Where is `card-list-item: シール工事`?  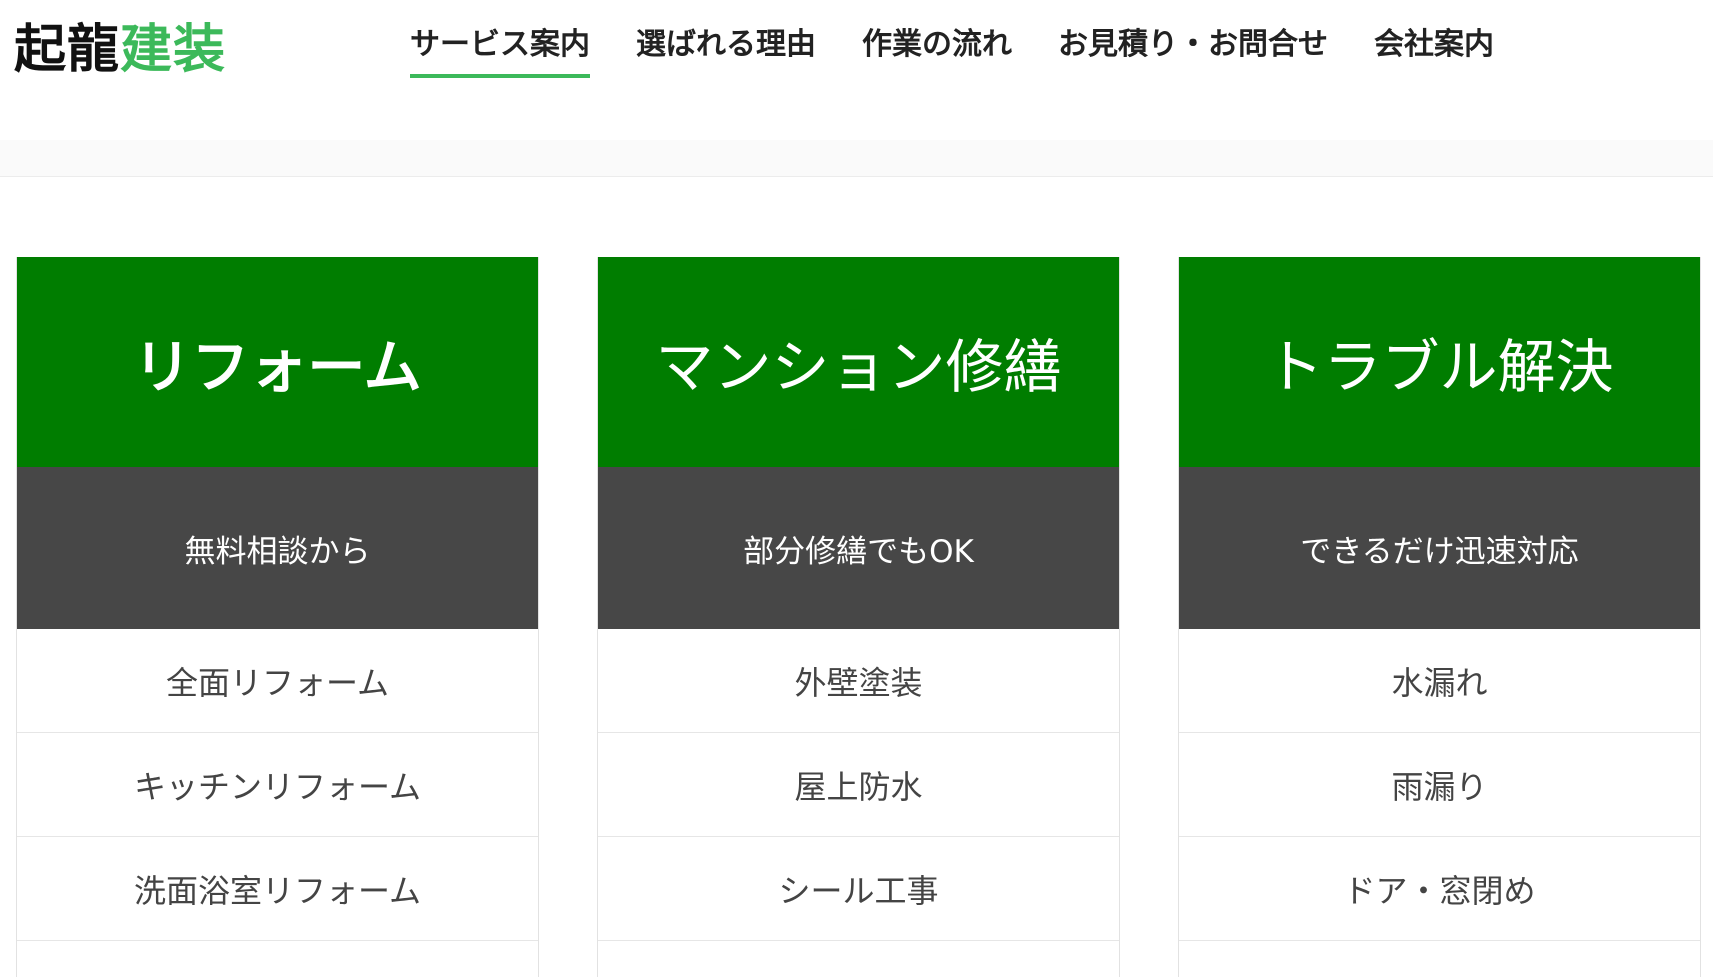 card-list-item: シール工事 is located at coordinates (858, 889).